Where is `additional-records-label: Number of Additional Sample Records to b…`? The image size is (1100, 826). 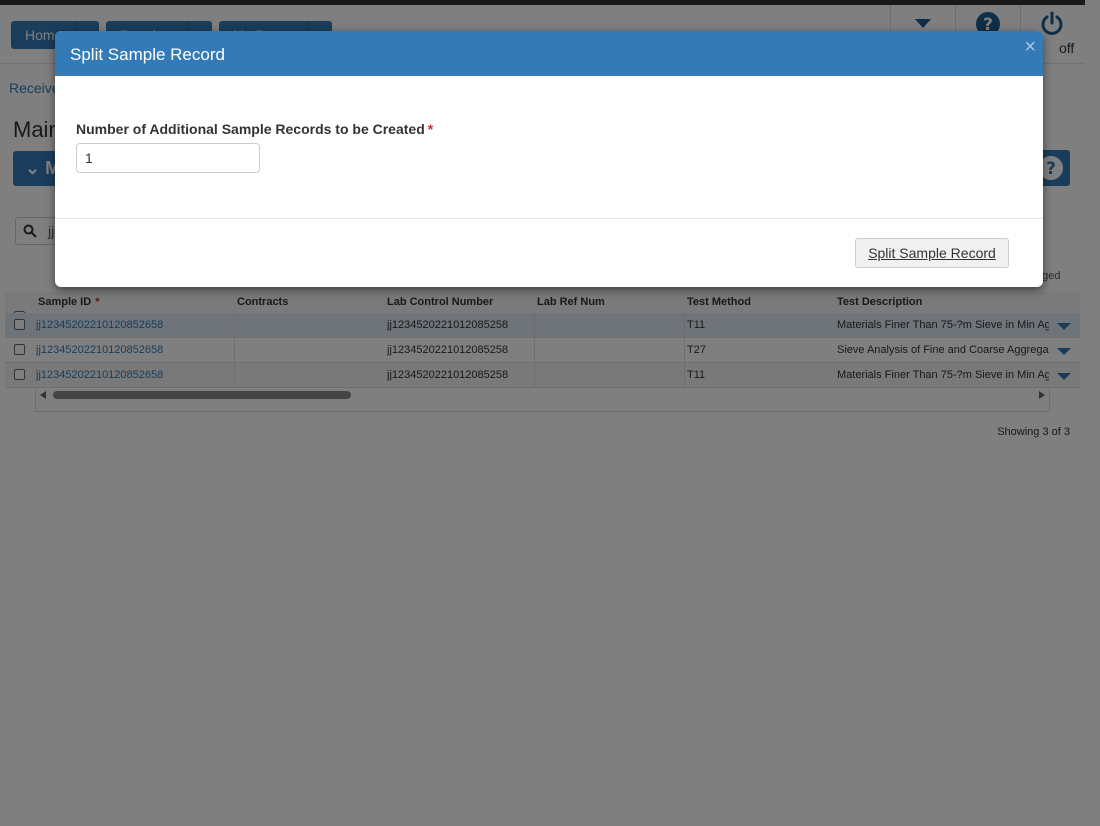 additional-records-label: Number of Additional Sample Records to b… is located at coordinates (254, 129).